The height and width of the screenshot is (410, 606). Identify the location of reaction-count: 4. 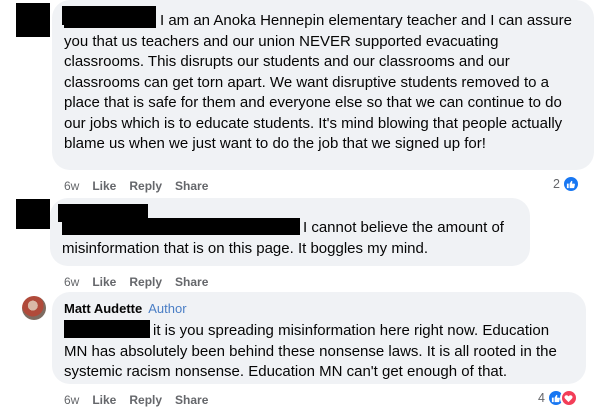
(541, 398).